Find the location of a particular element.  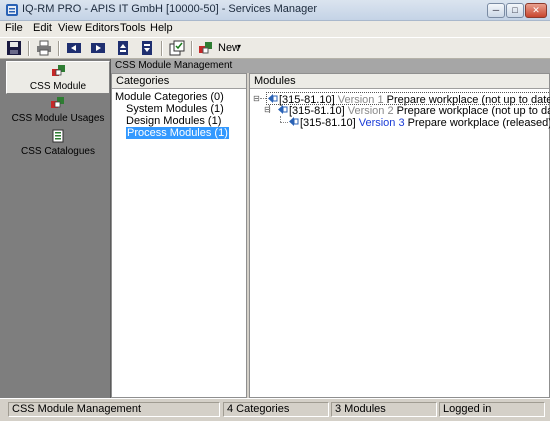

status-login: Logged in is located at coordinates (492, 409).